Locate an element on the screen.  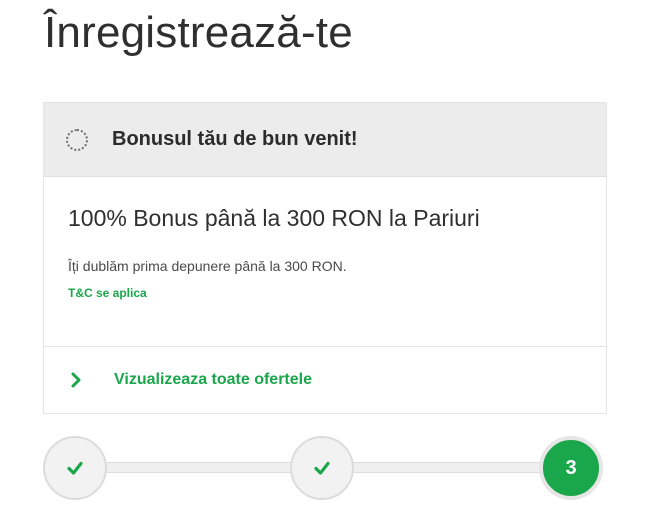
bonus-card-title: Bonusul tău de bun venit! is located at coordinates (235, 139).